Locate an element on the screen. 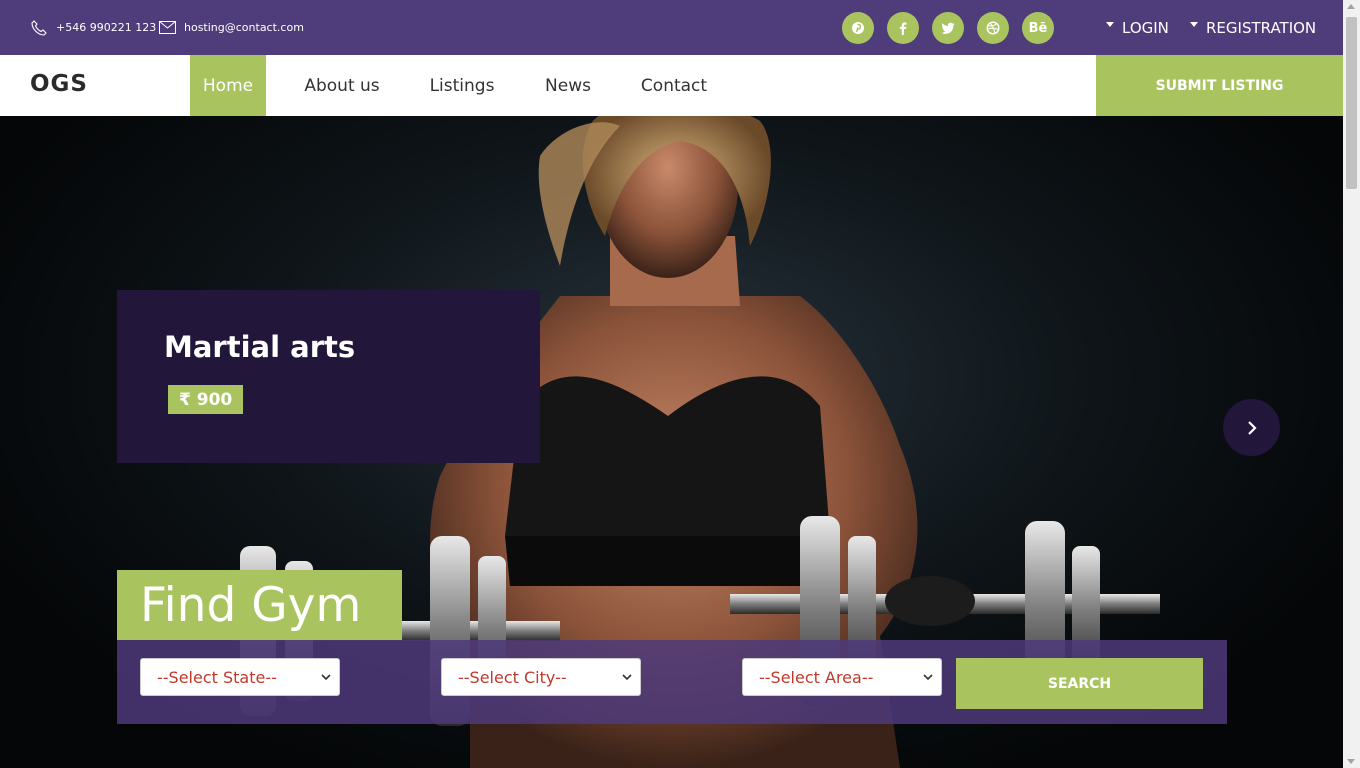  search-button: SEARCH is located at coordinates (1079, 683).